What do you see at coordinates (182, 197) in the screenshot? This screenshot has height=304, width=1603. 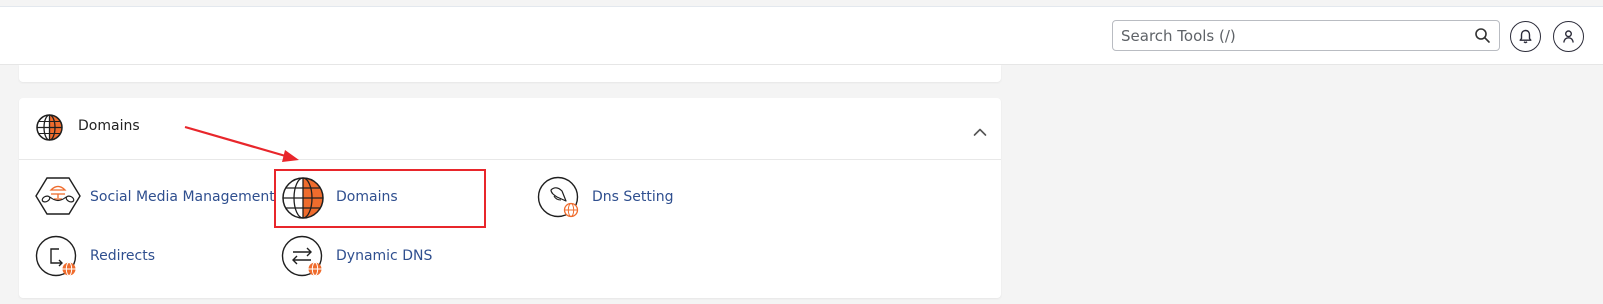 I see `tool-label: Social Media Management` at bounding box center [182, 197].